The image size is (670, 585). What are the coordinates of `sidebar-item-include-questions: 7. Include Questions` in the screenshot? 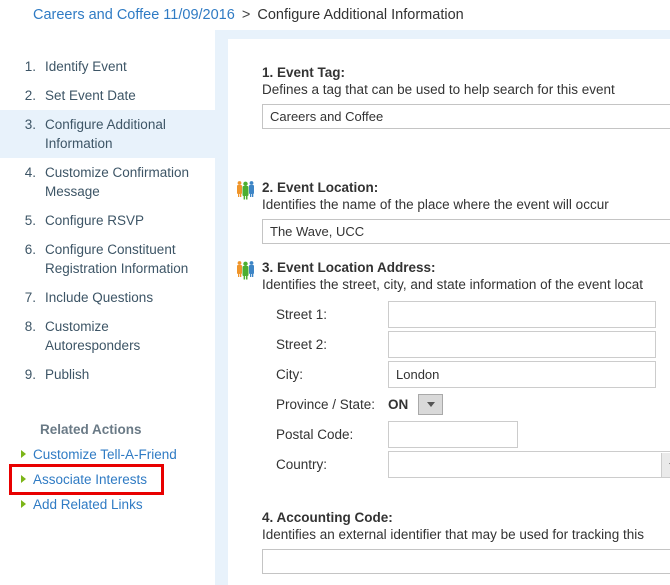 It's located at (107, 297).